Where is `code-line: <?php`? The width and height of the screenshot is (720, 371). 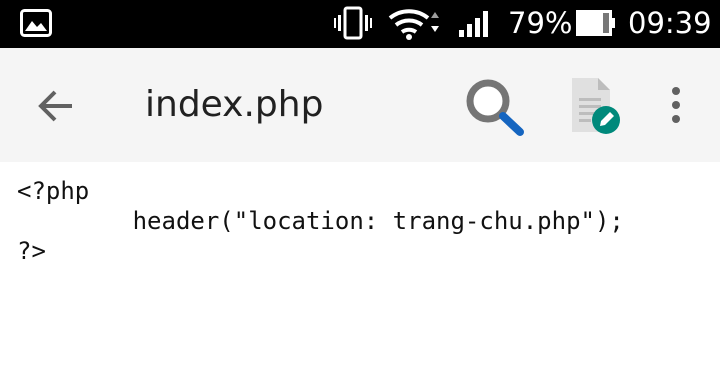
code-line: <?php is located at coordinates (53, 191).